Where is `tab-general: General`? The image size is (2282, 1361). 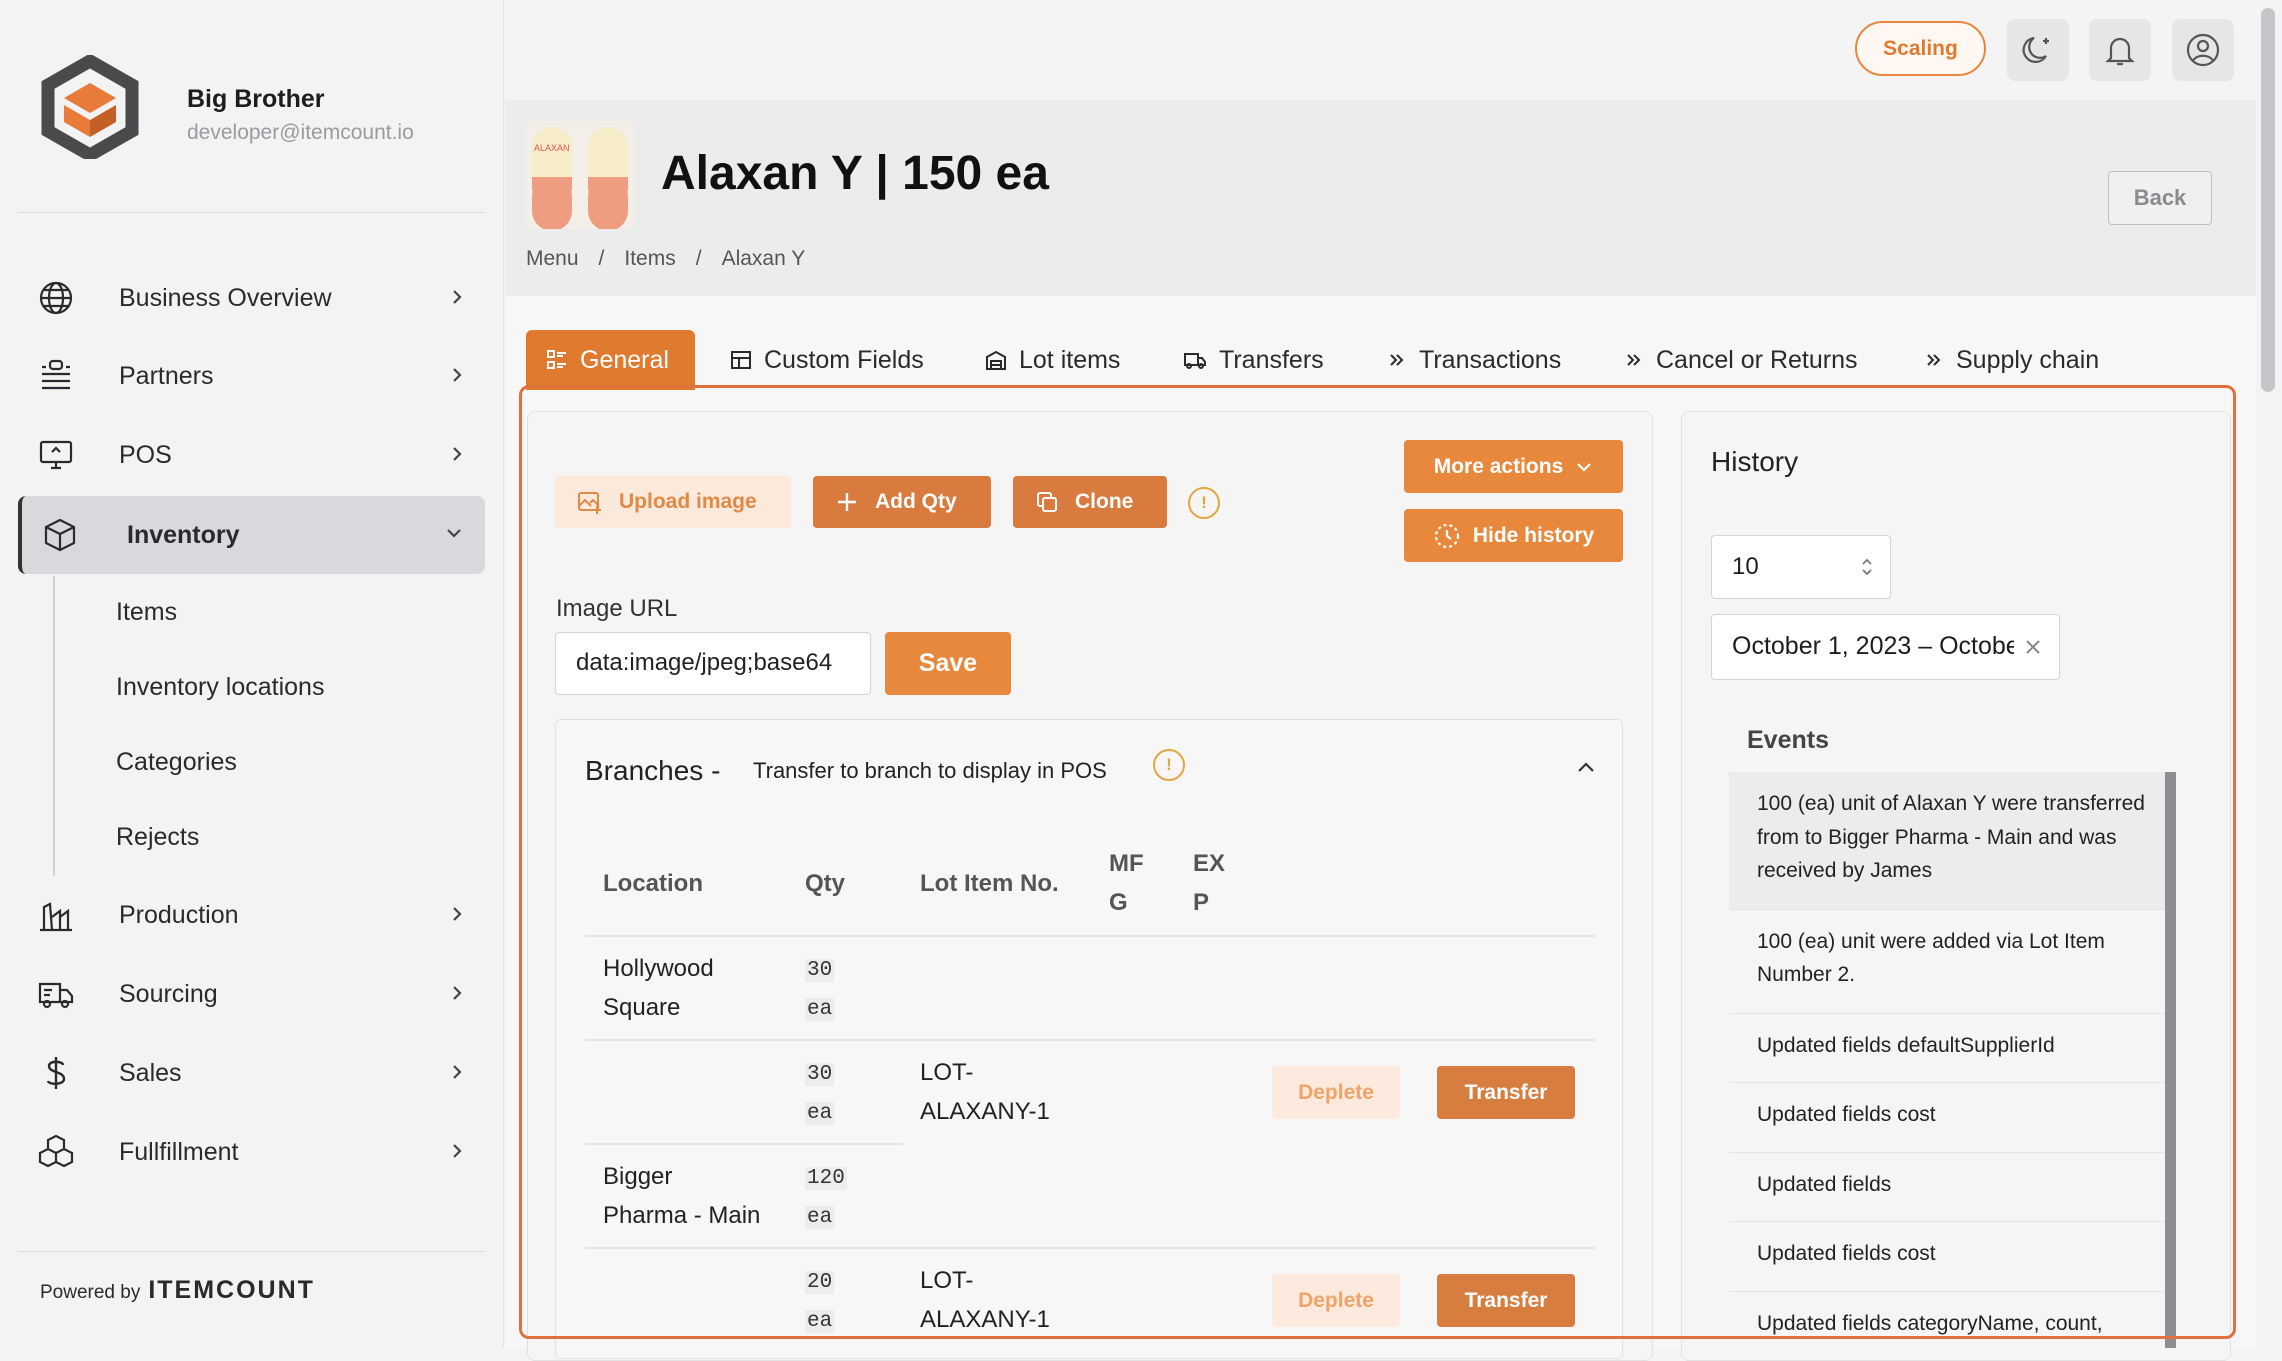
tab-general: General is located at coordinates (610, 360).